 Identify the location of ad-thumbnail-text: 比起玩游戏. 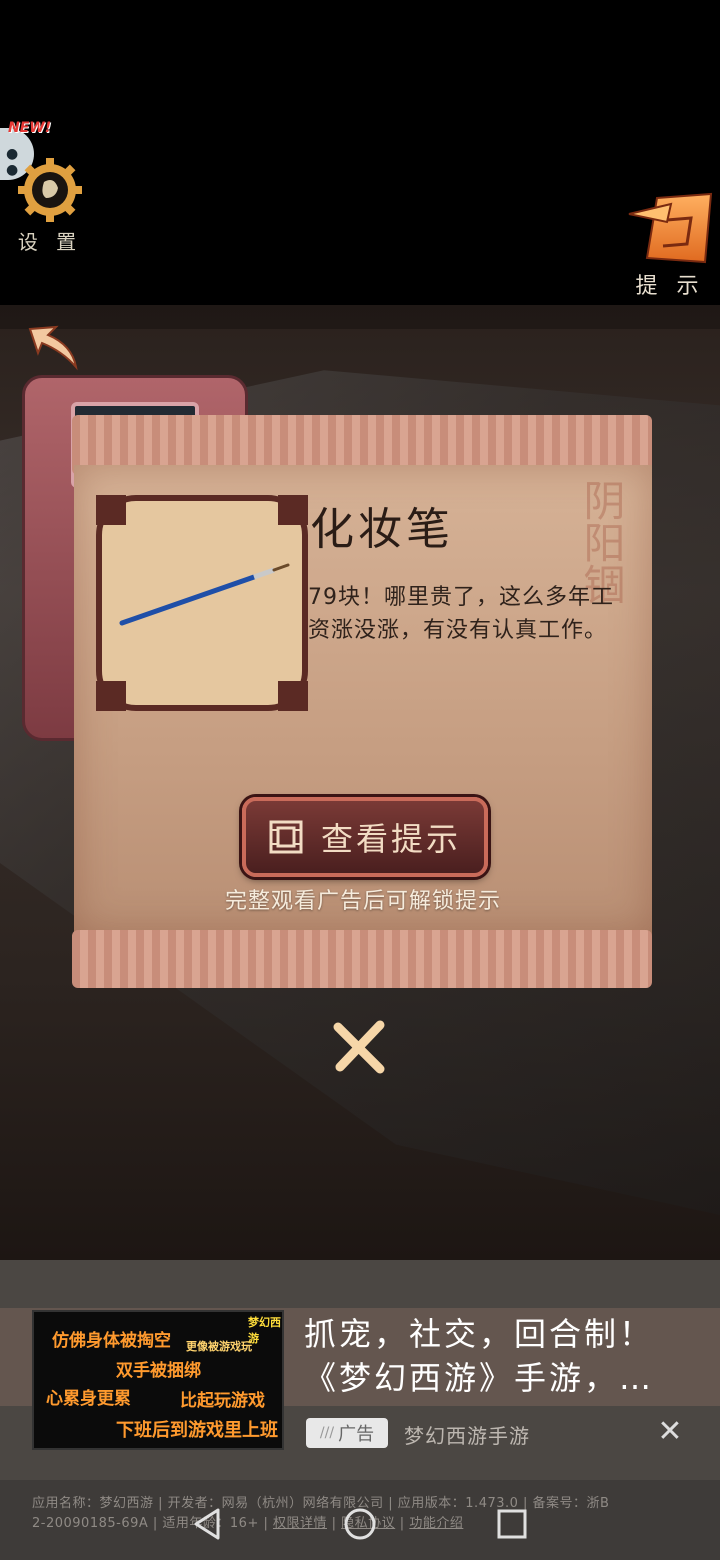
(222, 1401).